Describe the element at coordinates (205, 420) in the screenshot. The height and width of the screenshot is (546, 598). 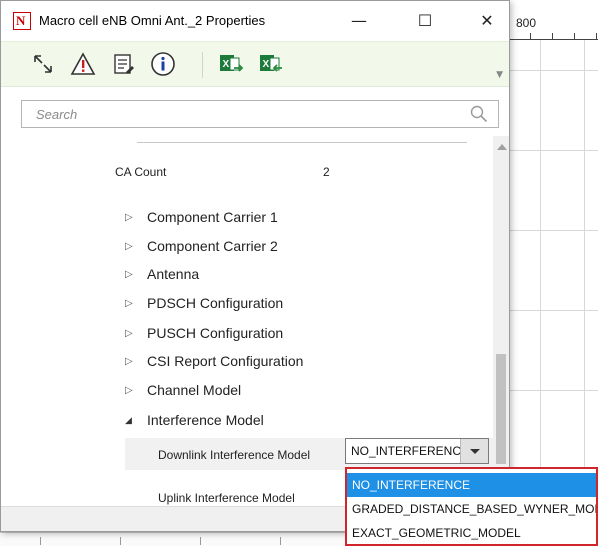
I see `tree-item-label: Interference Model` at that location.